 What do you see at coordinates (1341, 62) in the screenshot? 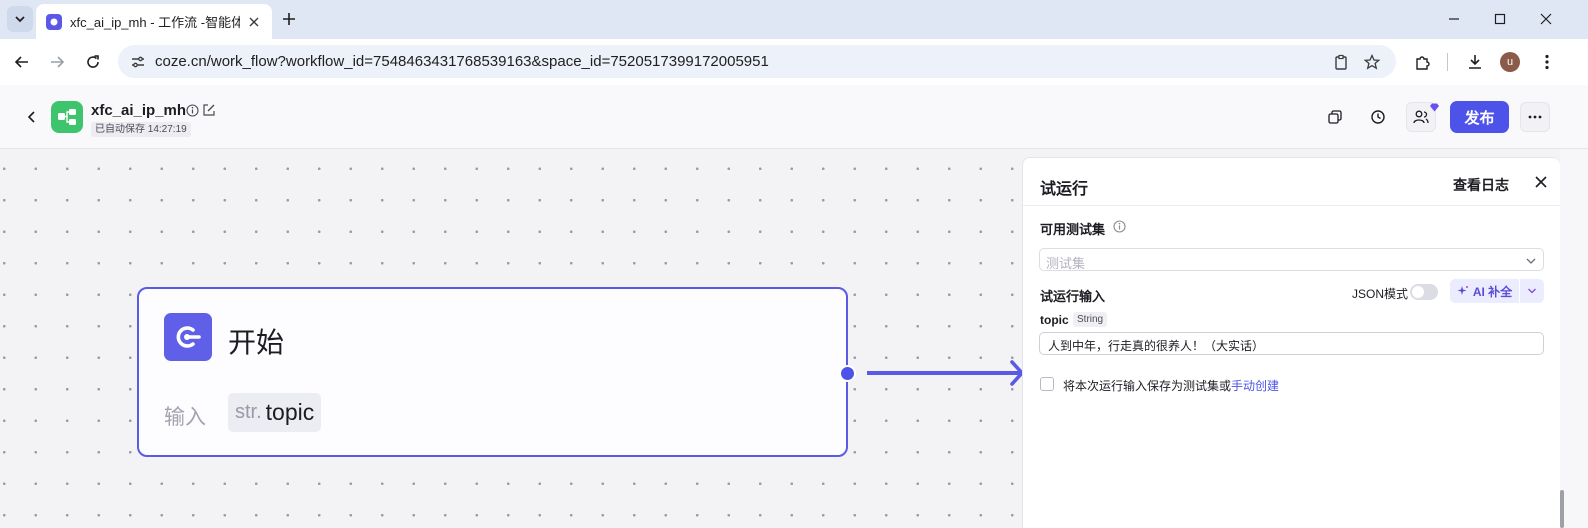
I see `clipboard-icon` at bounding box center [1341, 62].